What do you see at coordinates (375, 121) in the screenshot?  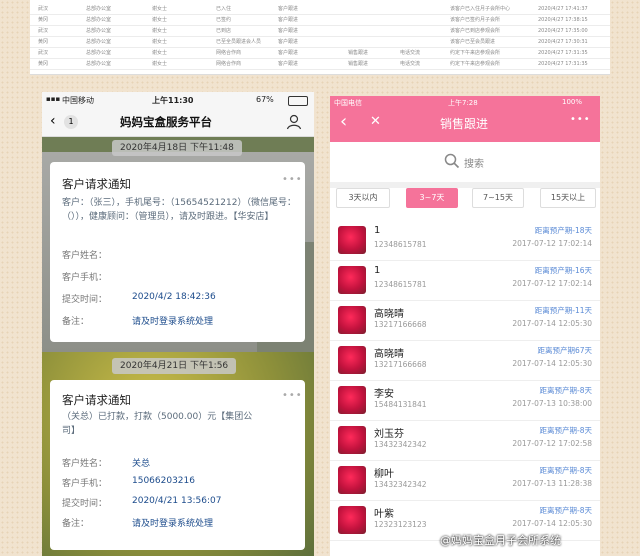 I see `close-icon: ✕` at bounding box center [375, 121].